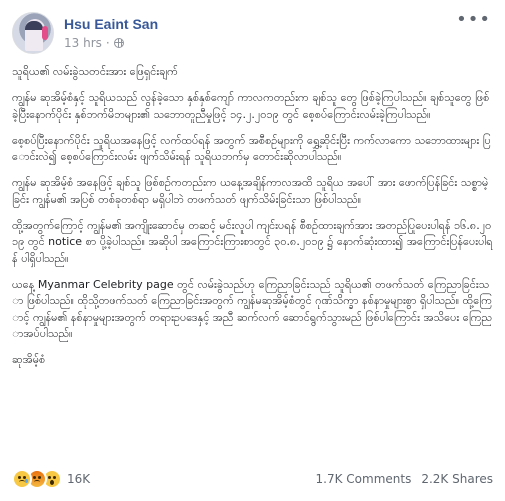 The image size is (505, 501). What do you see at coordinates (252, 479) in the screenshot?
I see `post-footer: 16K 1.7K Comments 2.2K Shares` at bounding box center [252, 479].